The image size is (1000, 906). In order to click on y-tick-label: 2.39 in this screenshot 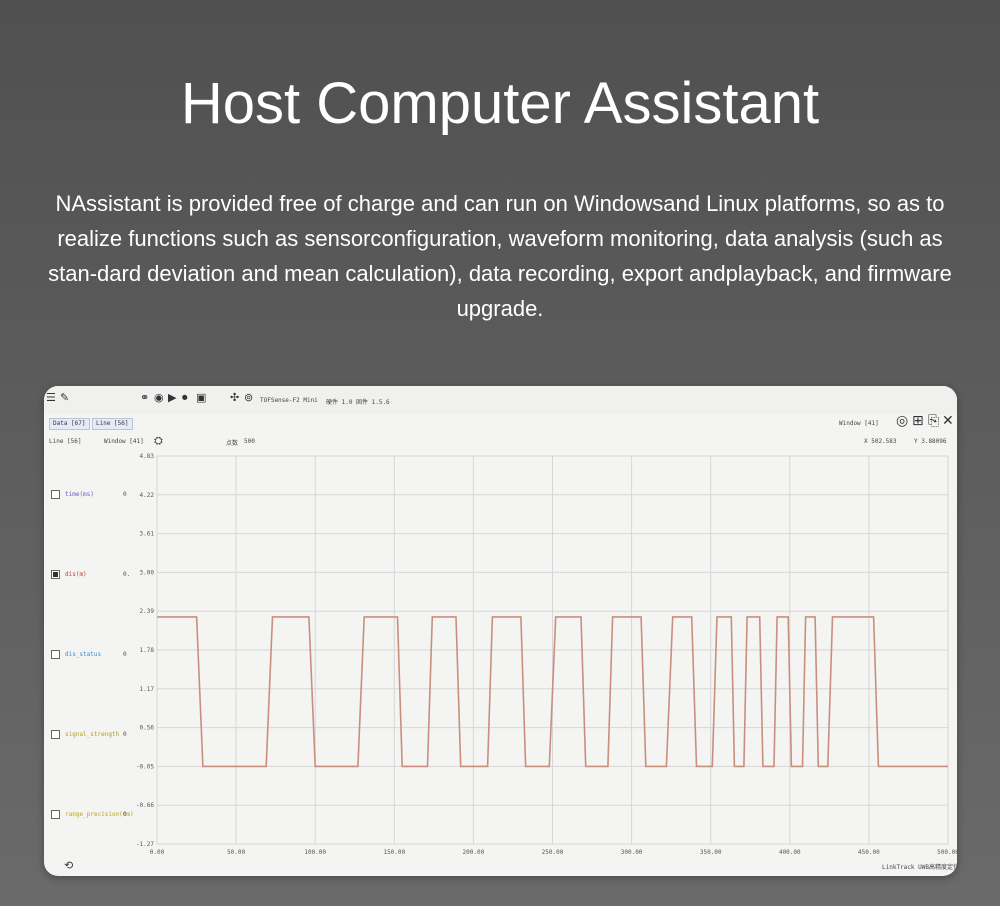, I will do `click(147, 611)`.